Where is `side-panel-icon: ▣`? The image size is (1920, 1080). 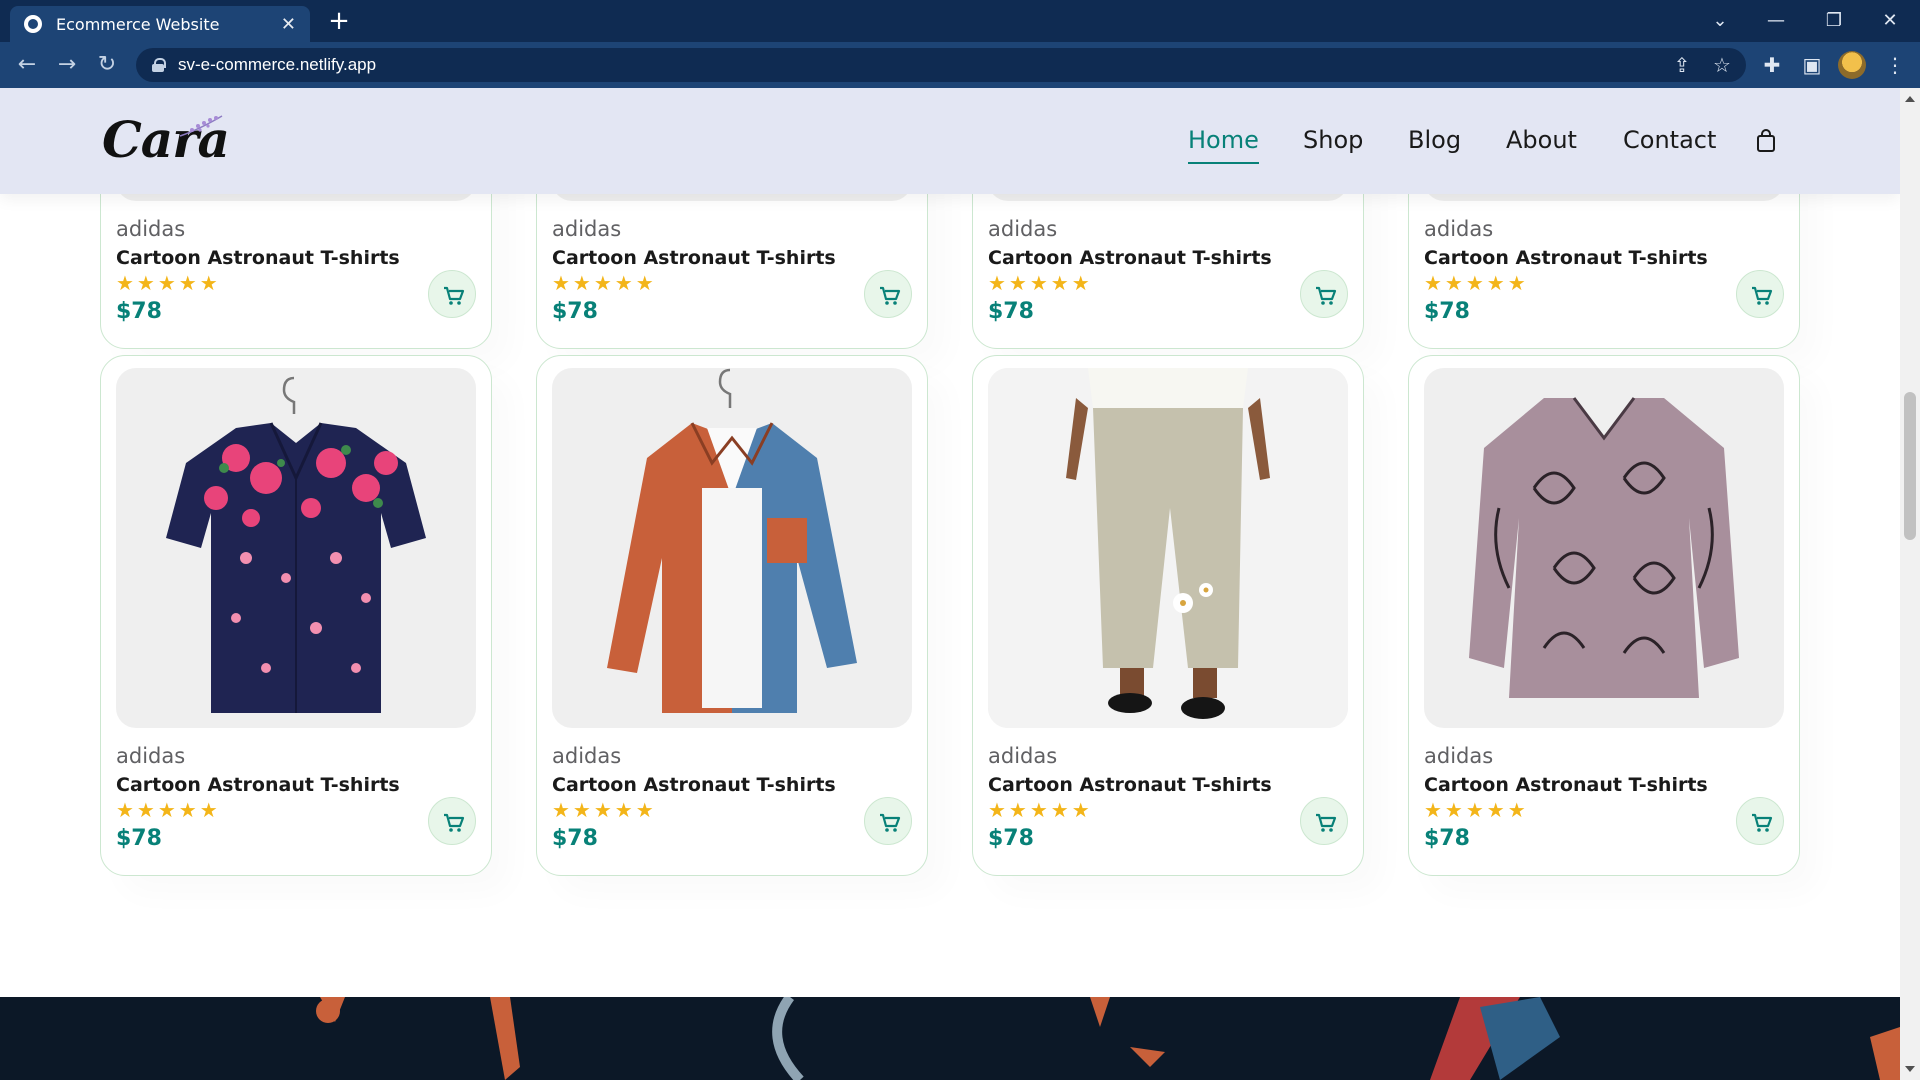
side-panel-icon: ▣ is located at coordinates (1812, 65).